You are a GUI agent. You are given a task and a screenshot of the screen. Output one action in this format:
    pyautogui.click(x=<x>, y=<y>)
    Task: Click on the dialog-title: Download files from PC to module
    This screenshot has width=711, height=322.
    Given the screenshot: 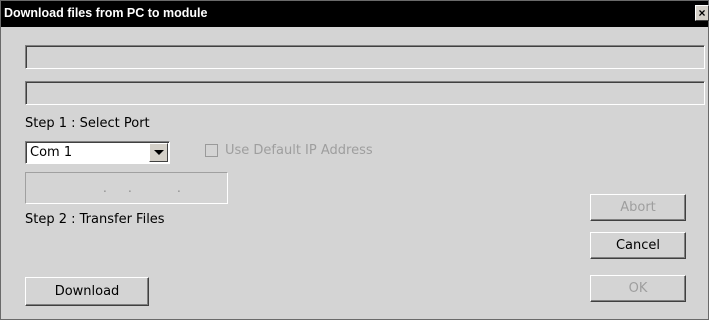 What is the action you would take?
    pyautogui.click(x=106, y=13)
    